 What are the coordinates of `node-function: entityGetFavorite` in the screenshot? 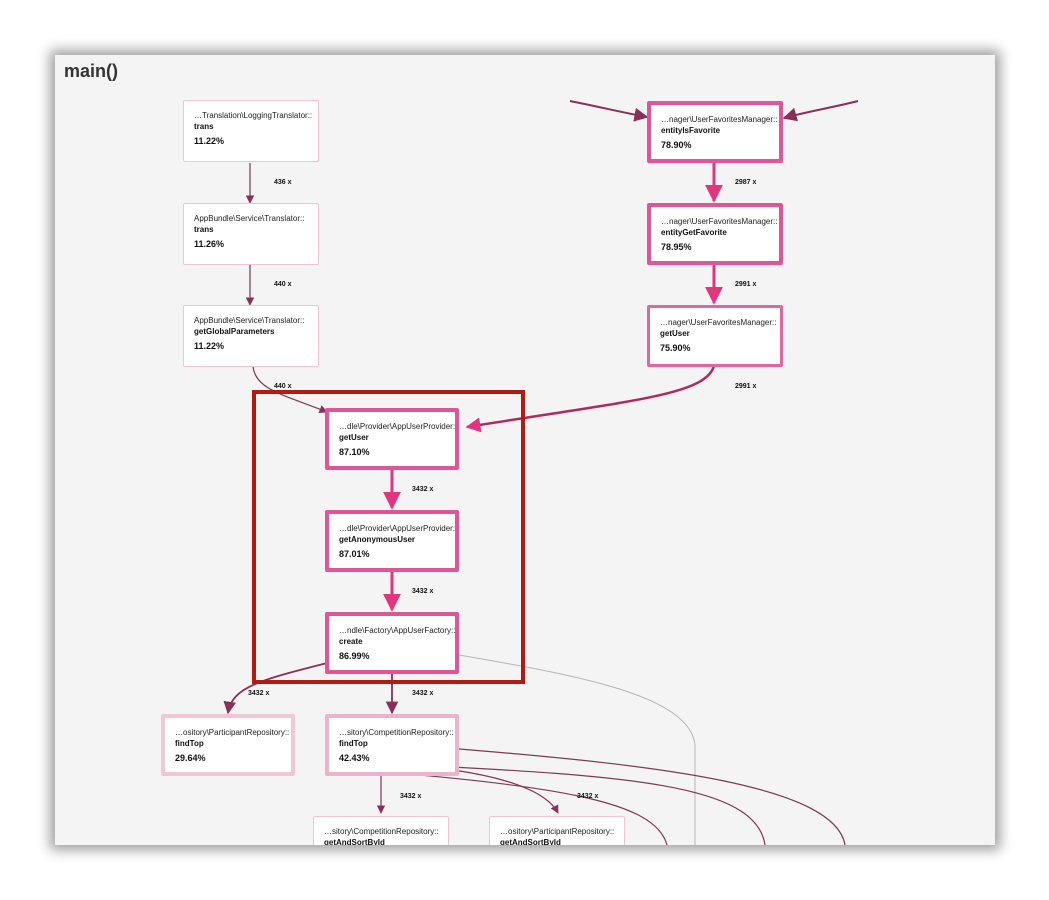 It's located at (694, 232).